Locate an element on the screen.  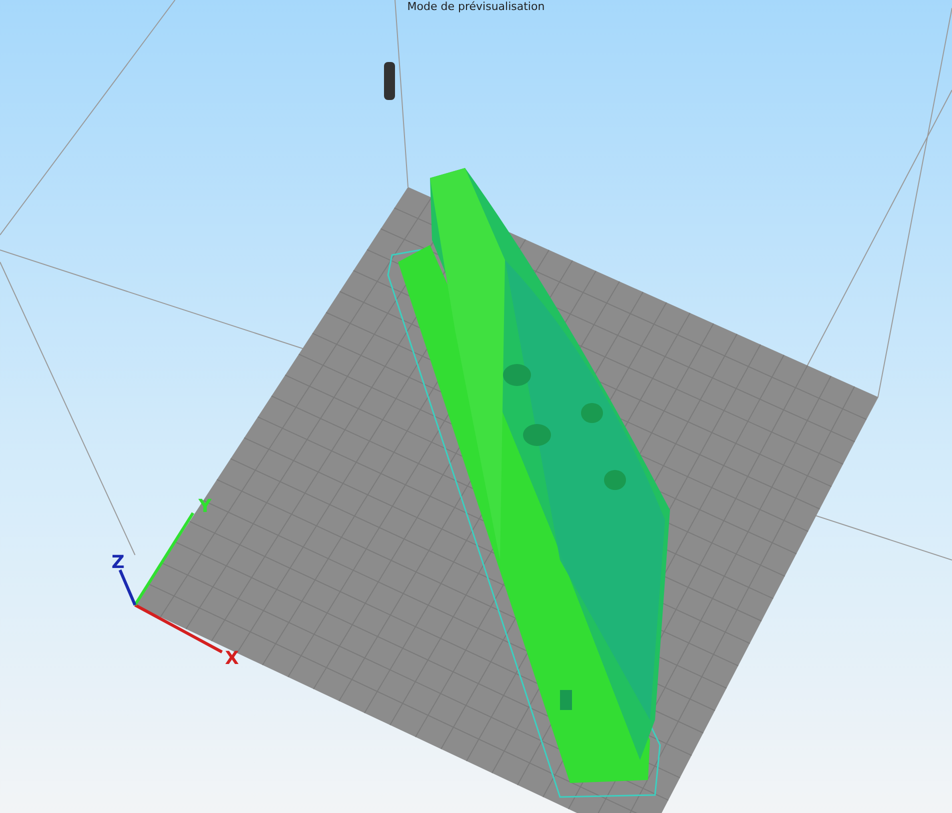
axis-label: Y is located at coordinates (205, 506).